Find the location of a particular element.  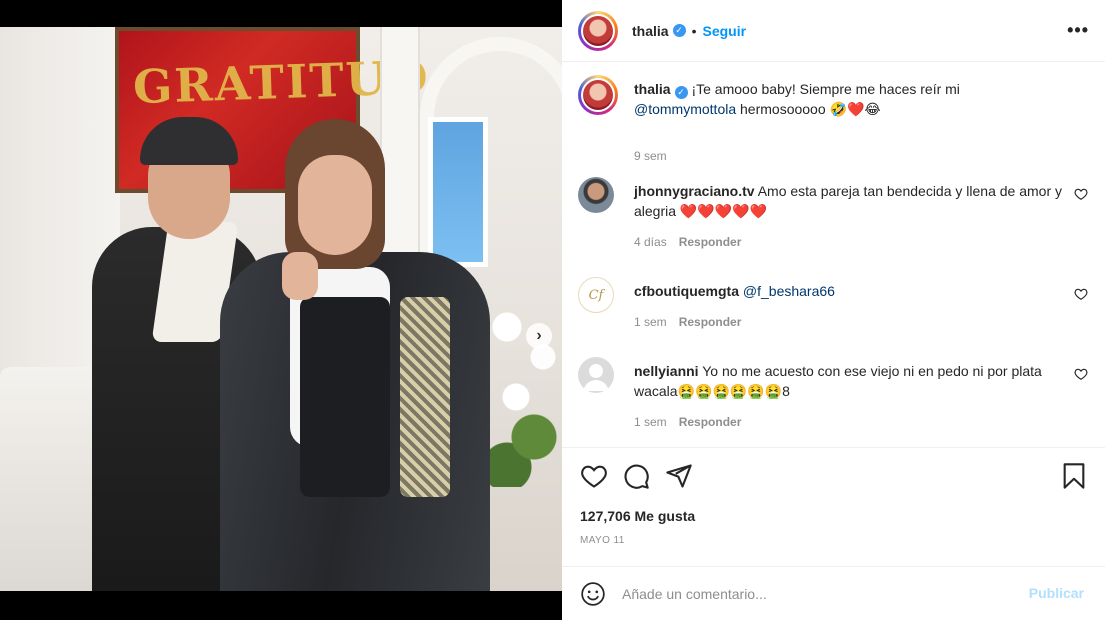

commenter-avatar: Cf is located at coordinates (596, 295).